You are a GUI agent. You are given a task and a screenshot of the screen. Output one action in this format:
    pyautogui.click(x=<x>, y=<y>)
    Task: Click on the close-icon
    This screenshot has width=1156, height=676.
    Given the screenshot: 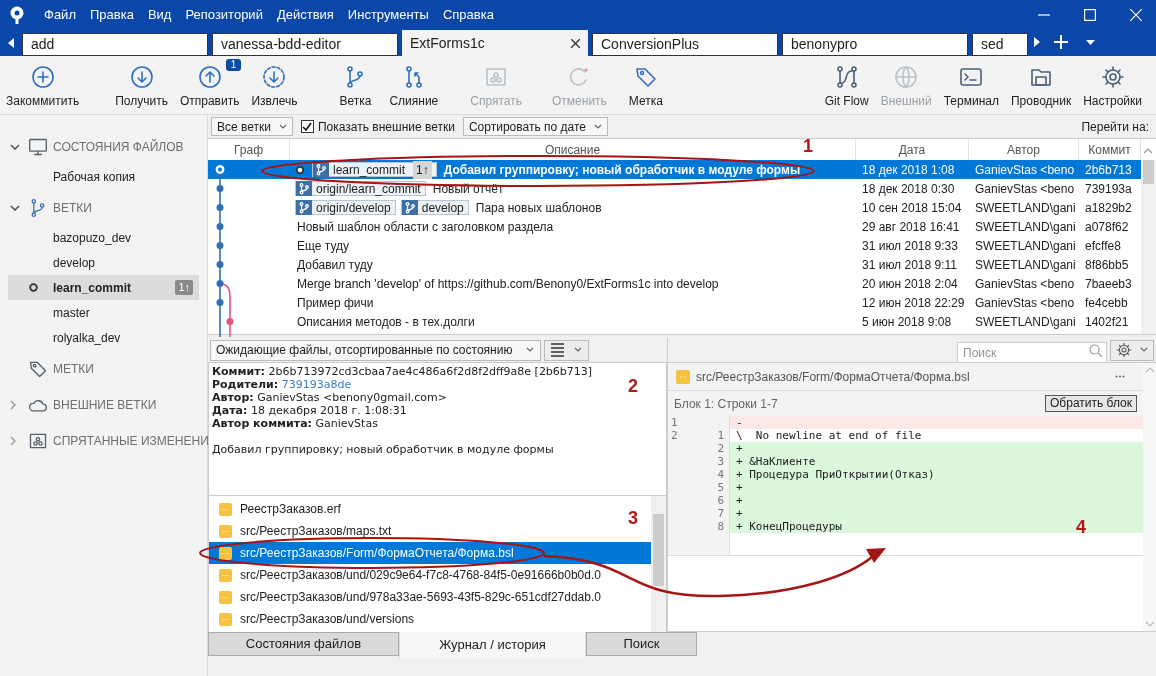 What is the action you would take?
    pyautogui.click(x=575, y=43)
    